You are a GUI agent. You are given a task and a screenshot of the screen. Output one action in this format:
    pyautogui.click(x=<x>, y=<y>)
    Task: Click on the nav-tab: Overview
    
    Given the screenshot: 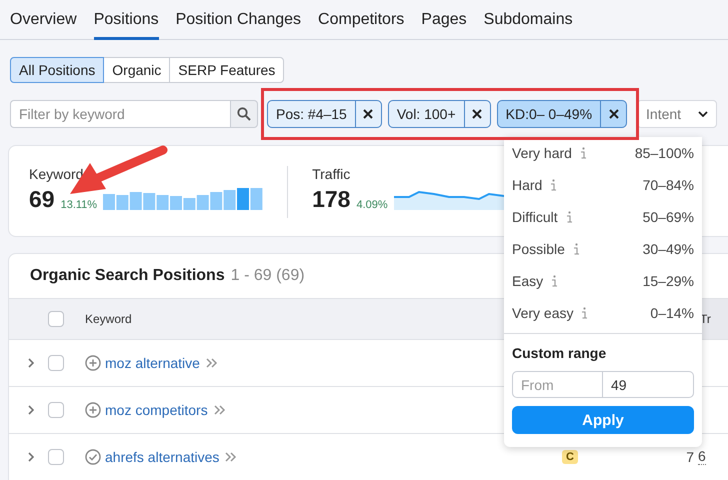 What is the action you would take?
    pyautogui.click(x=43, y=20)
    